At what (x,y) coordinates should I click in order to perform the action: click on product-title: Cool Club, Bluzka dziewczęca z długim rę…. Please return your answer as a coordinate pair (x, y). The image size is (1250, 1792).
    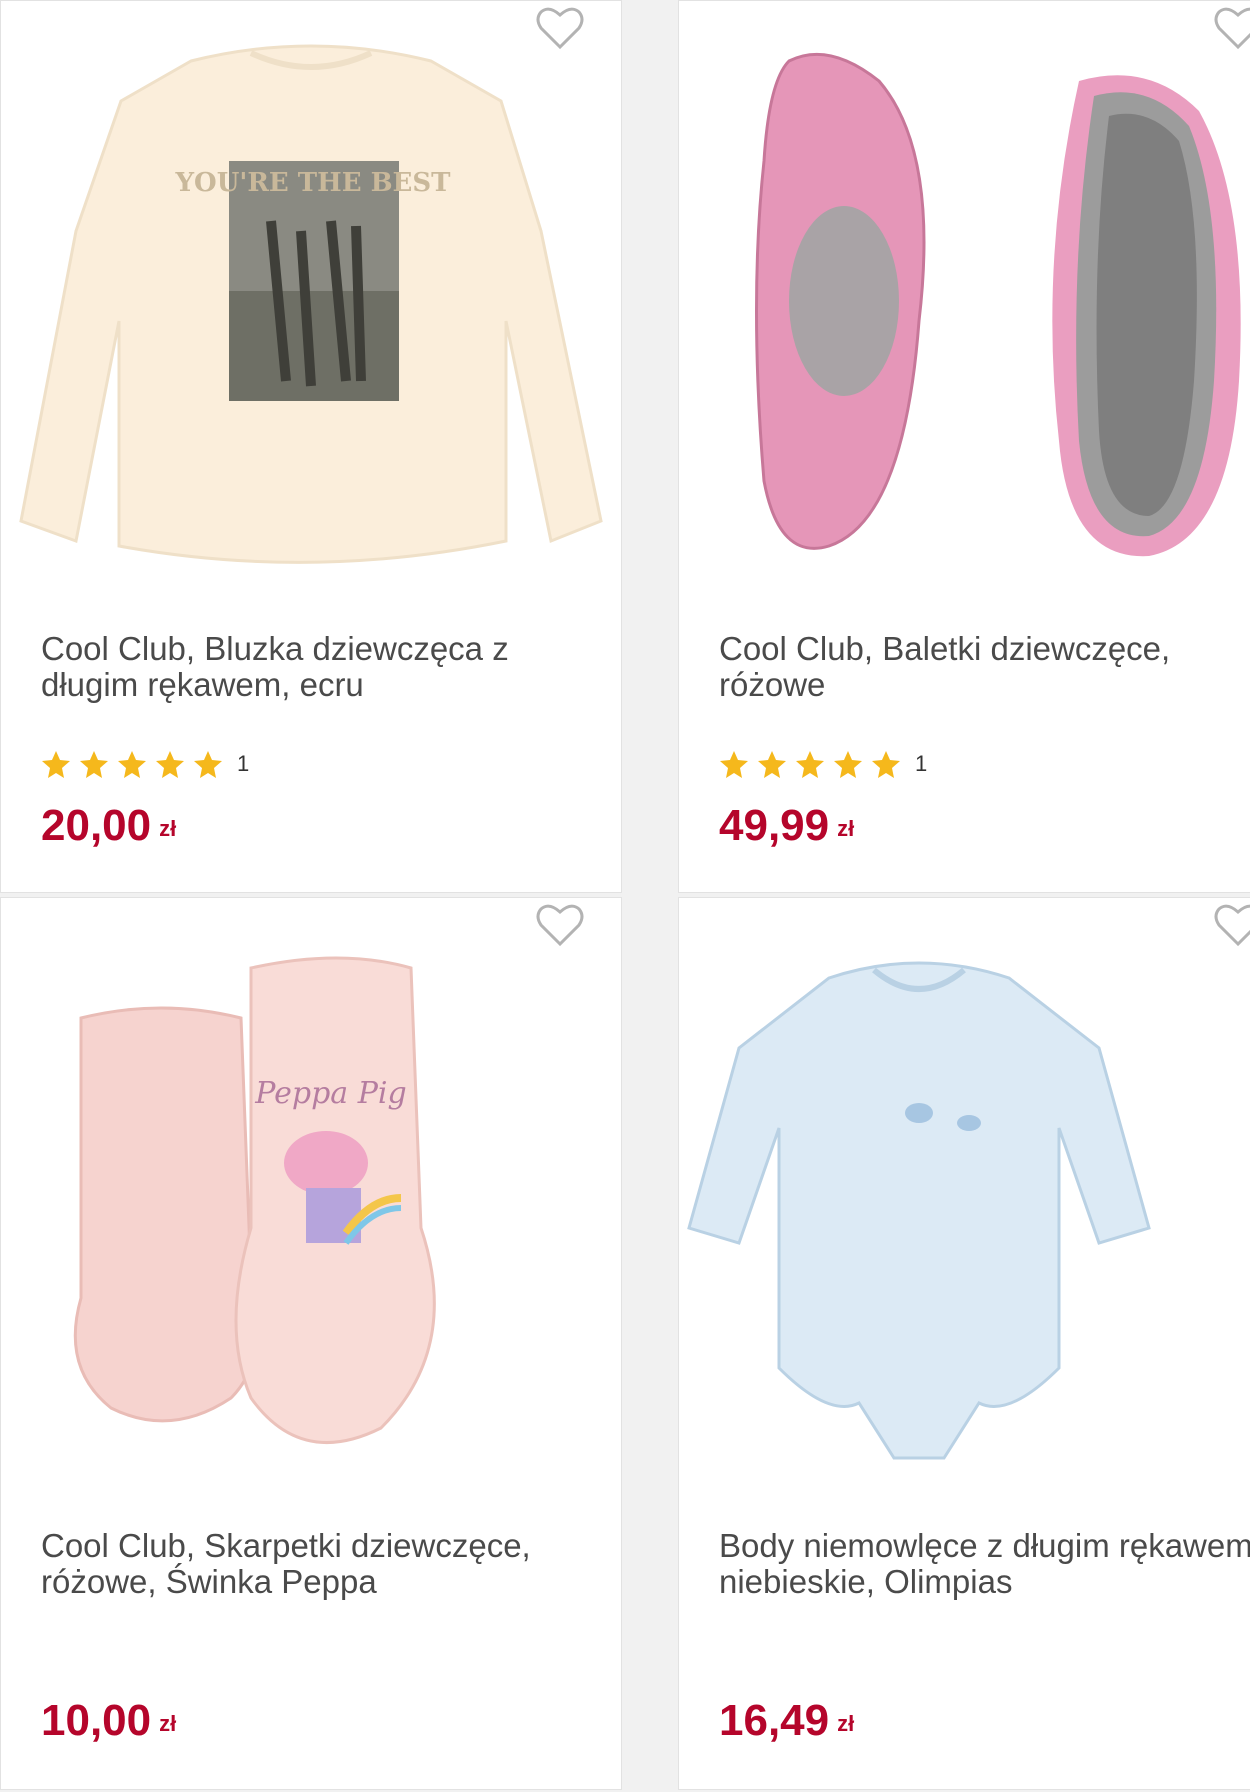
    Looking at the image, I should click on (321, 667).